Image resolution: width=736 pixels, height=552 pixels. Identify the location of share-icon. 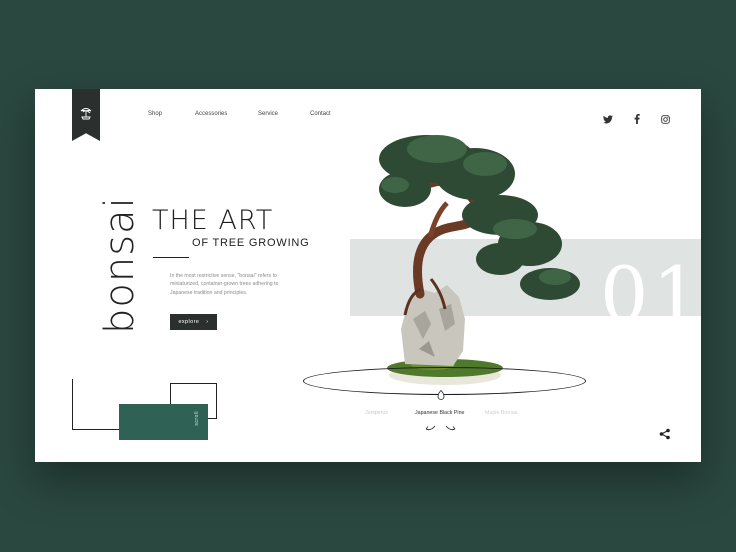
(665, 434).